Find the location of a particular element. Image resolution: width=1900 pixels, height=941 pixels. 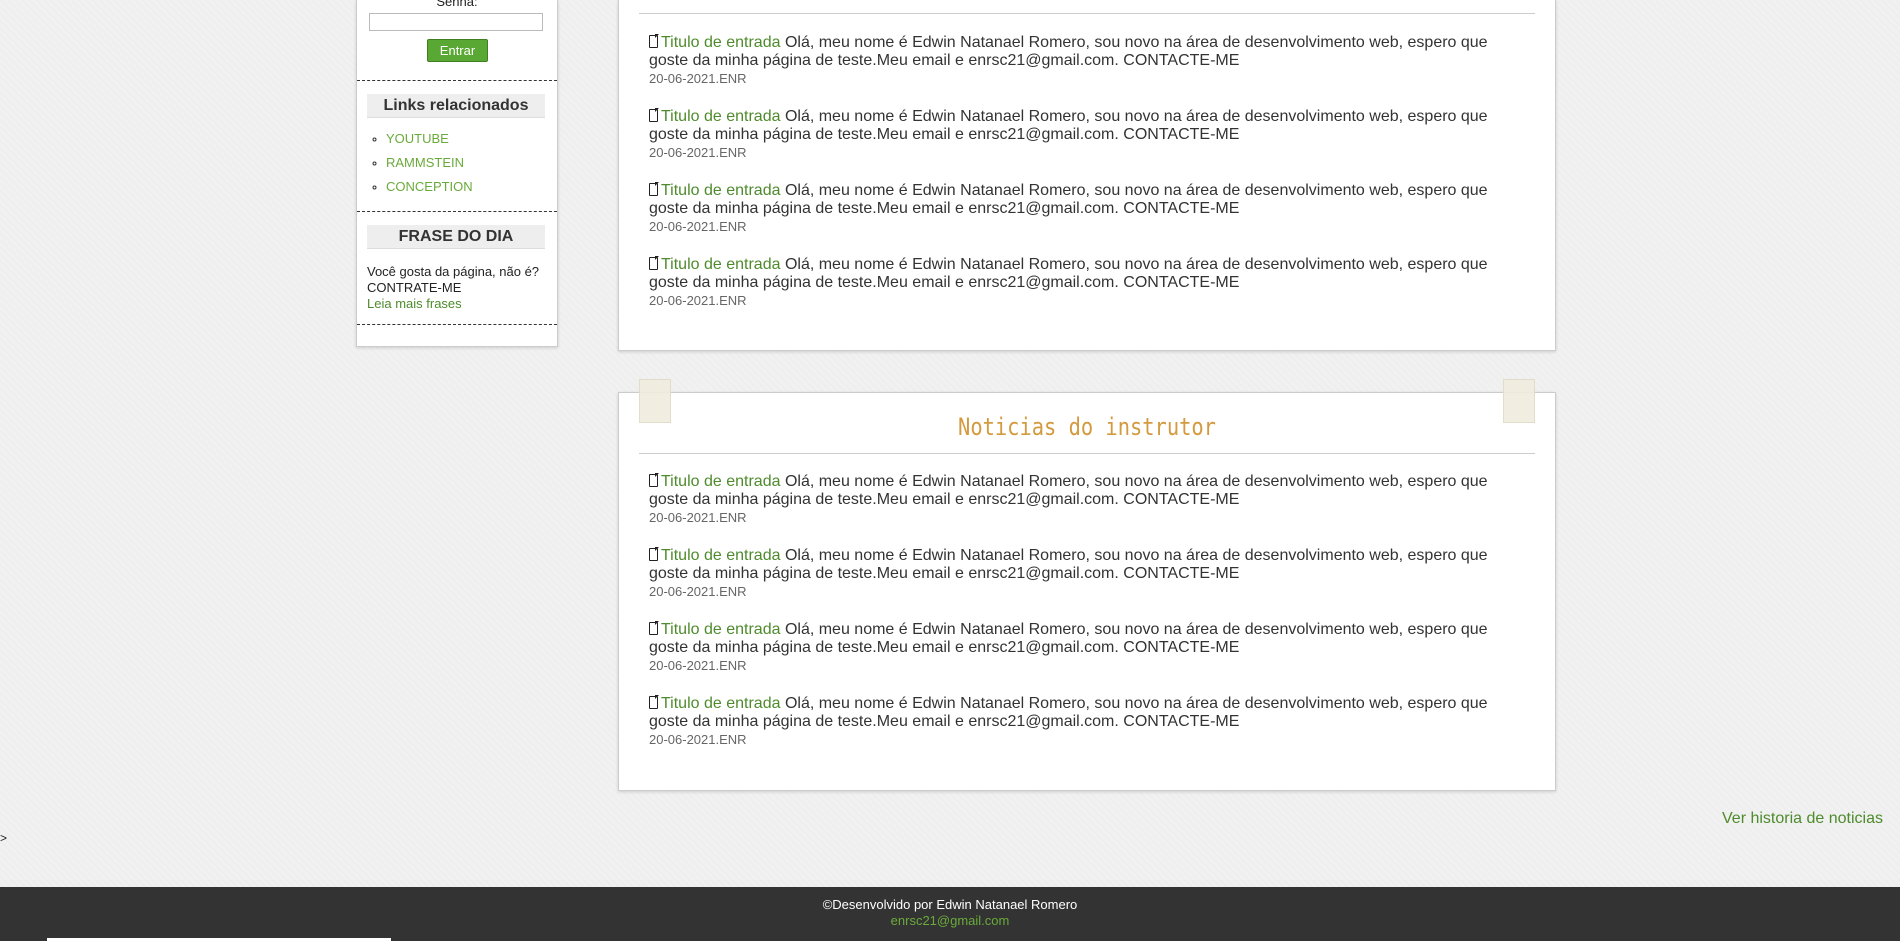

more-phrases-link: Leia mais frases is located at coordinates (457, 304).